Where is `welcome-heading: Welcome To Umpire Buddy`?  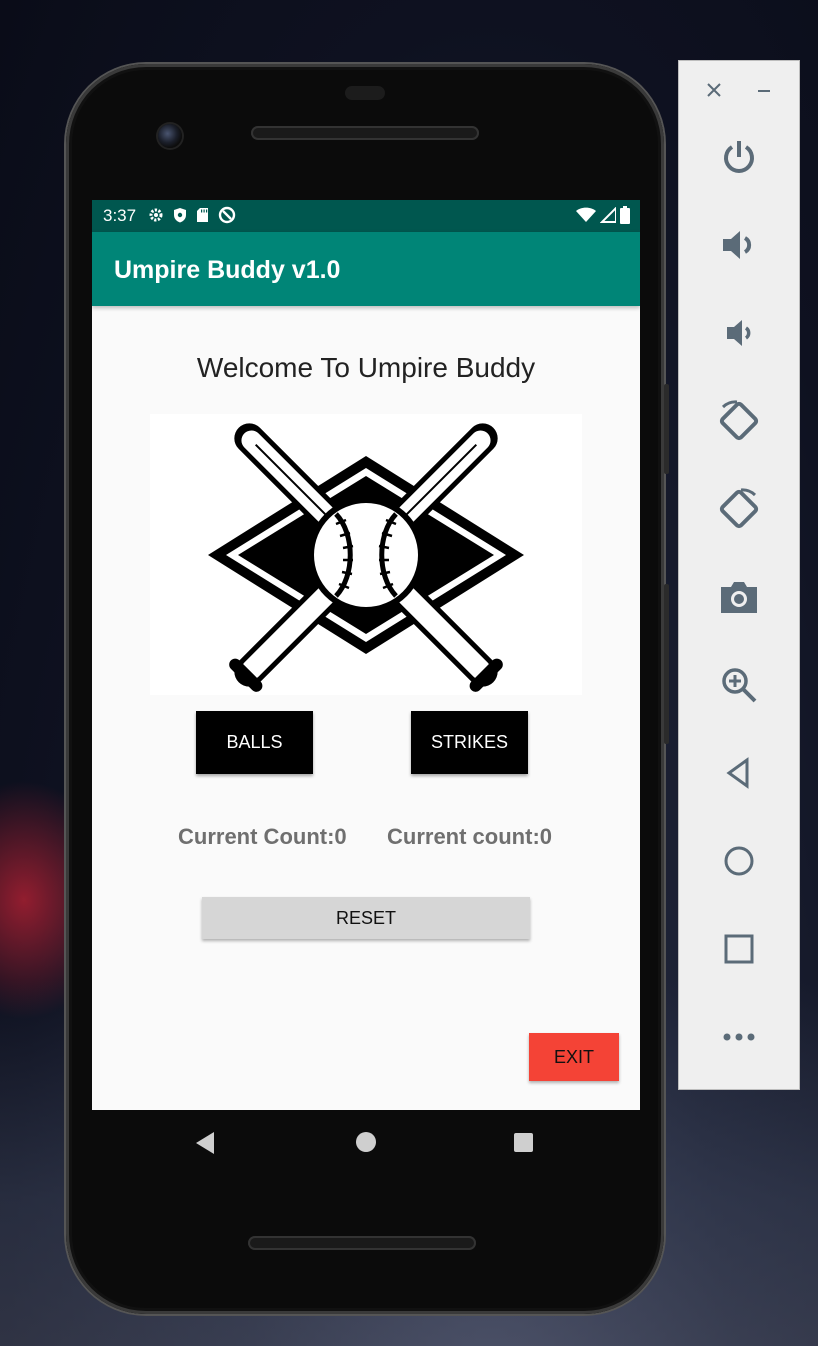 welcome-heading: Welcome To Umpire Buddy is located at coordinates (366, 367).